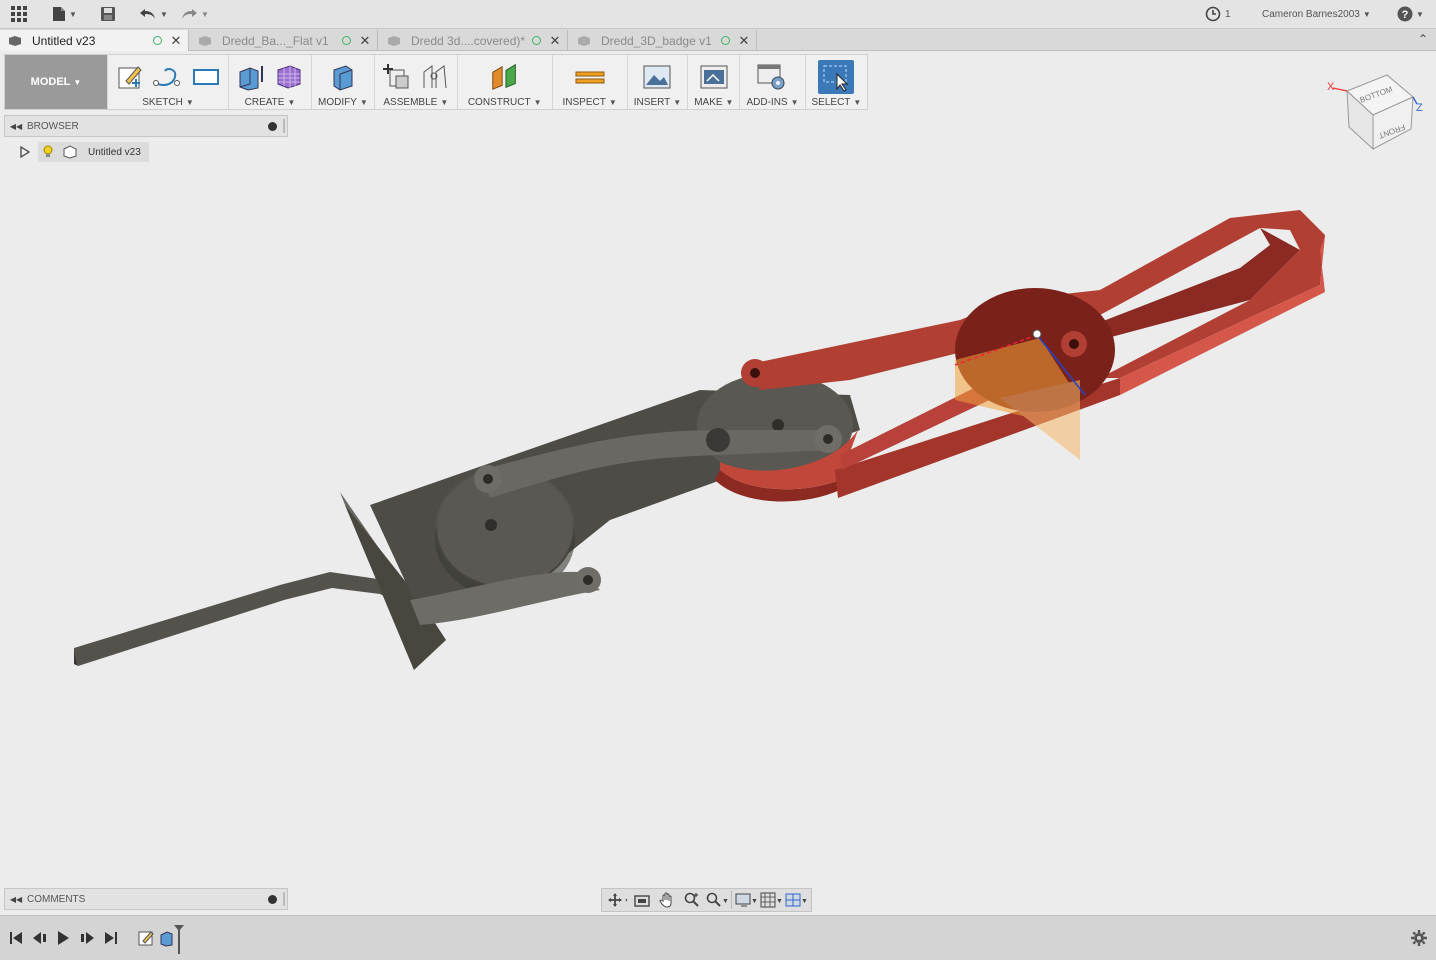  What do you see at coordinates (718, 937) in the screenshot?
I see `timeline-bar` at bounding box center [718, 937].